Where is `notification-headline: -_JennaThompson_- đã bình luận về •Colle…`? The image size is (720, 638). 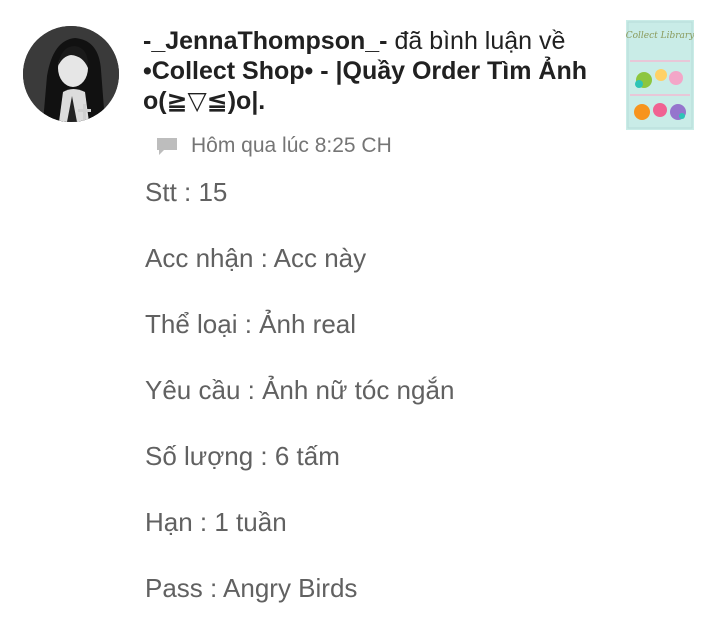
notification-headline: -_JennaThompson_- đã bình luận về •Colle… is located at coordinates (378, 71).